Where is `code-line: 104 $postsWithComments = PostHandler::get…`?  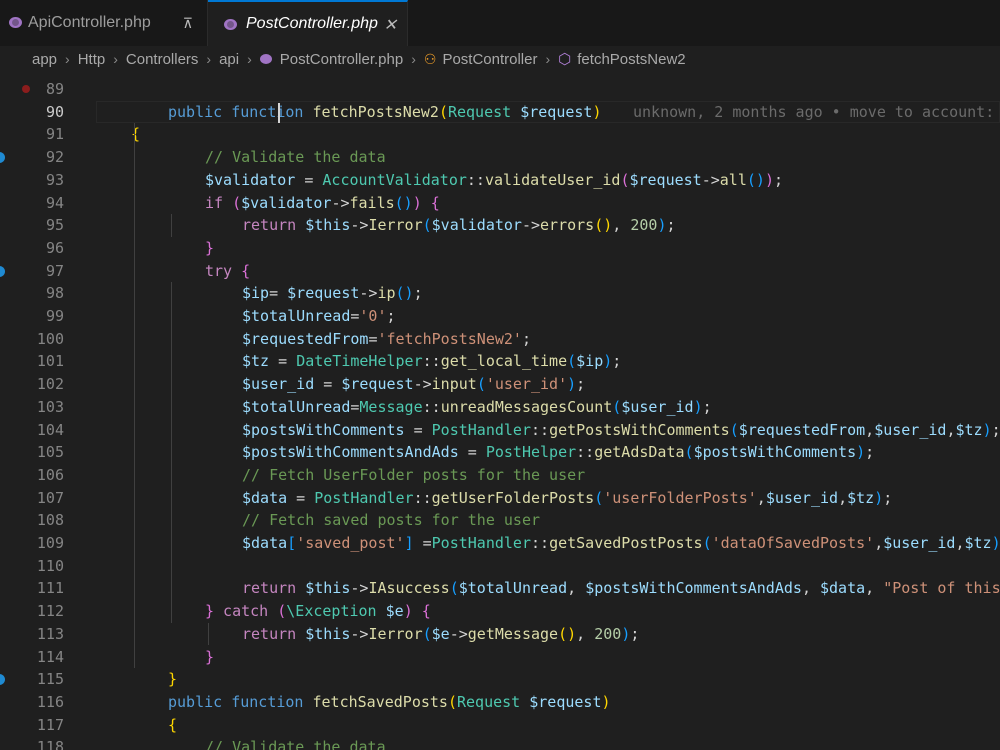
code-line: 104 $postsWithComments = PostHandler::get… is located at coordinates (500, 430).